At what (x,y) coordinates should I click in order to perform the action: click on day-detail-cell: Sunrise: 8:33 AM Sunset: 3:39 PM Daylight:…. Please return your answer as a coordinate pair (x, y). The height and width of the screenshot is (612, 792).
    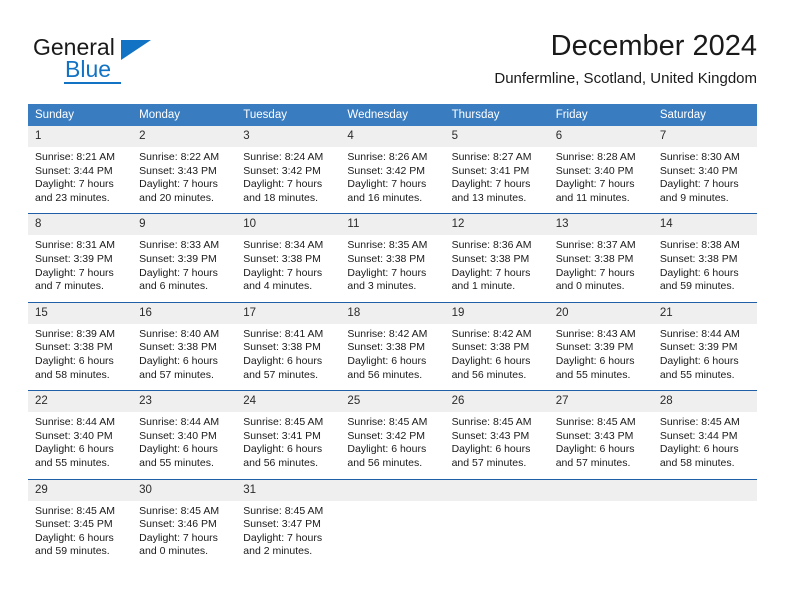
    Looking at the image, I should click on (184, 268).